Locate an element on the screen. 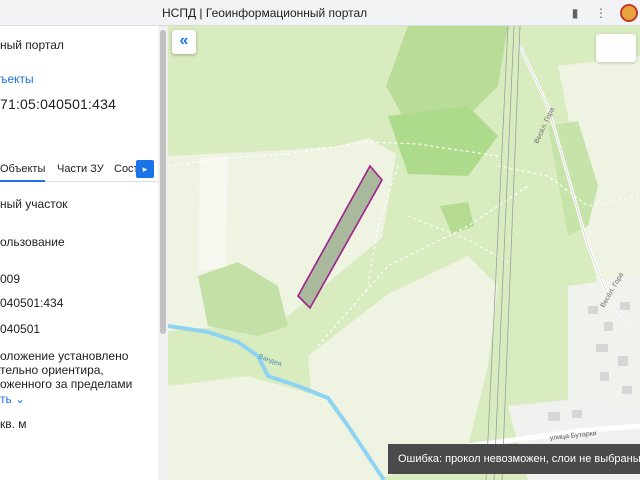 The image size is (640, 480). profile-avatar is located at coordinates (629, 13).